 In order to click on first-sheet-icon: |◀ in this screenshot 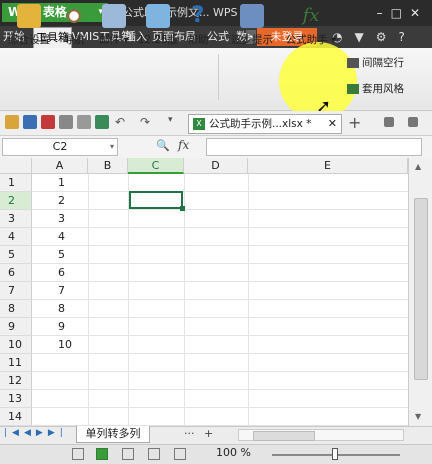, I will do `click(14, 433)`.